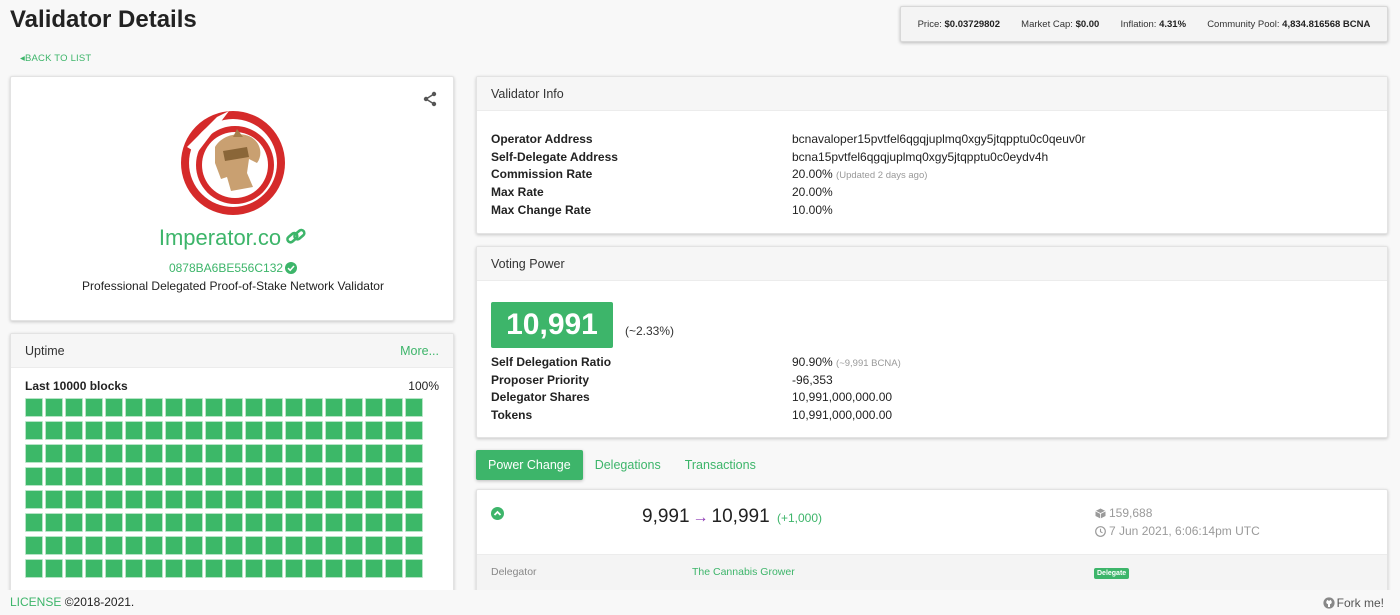  Describe the element at coordinates (628, 465) in the screenshot. I see `tab-delegations: Delegations` at that location.